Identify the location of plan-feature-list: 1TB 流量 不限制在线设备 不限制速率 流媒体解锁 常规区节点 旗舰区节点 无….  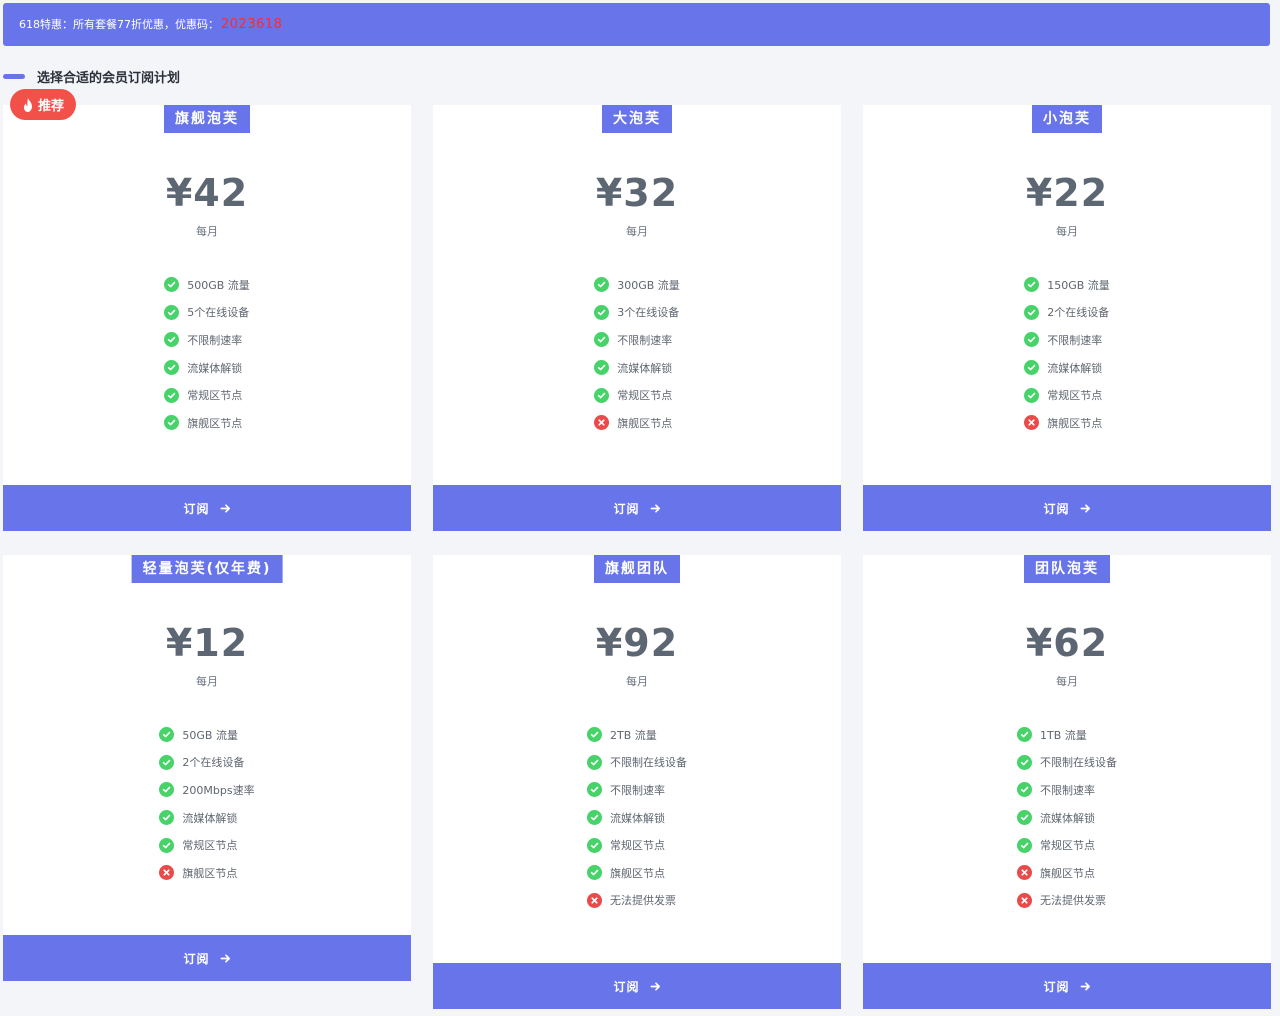
(1067, 817).